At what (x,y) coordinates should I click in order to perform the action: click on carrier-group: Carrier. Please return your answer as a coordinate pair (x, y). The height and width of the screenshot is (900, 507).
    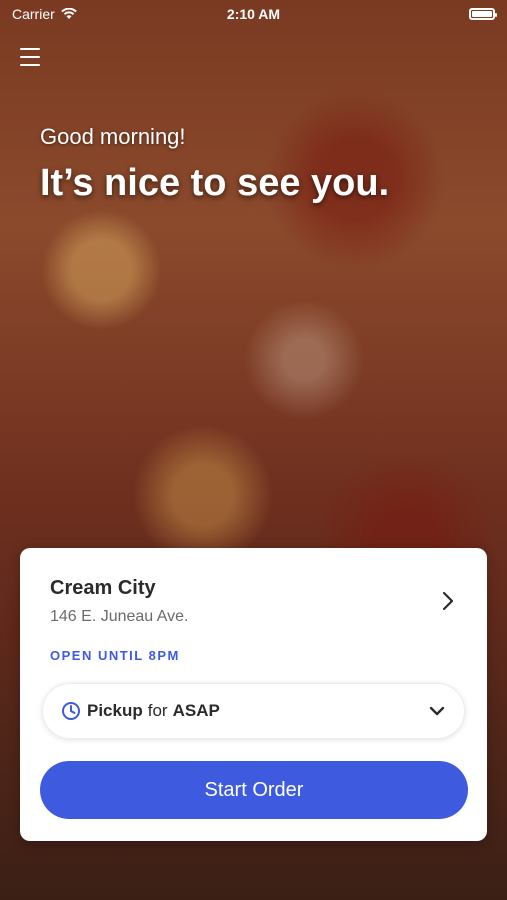
    Looking at the image, I should click on (44, 14).